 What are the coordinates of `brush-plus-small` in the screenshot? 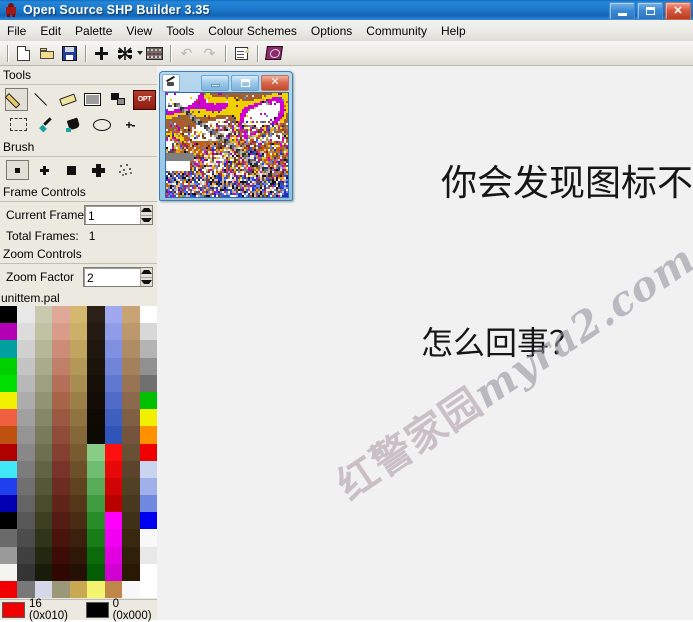 It's located at (44, 170).